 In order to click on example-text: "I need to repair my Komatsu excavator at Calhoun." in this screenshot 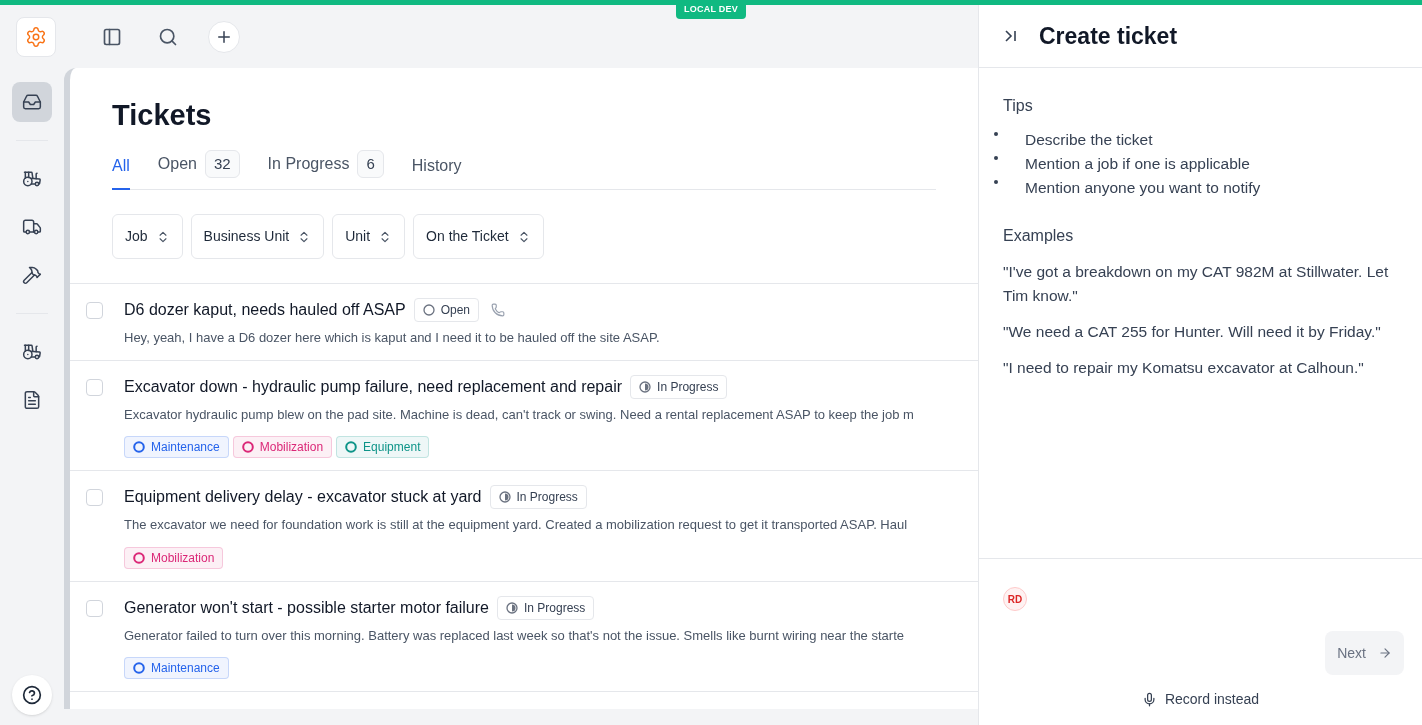, I will do `click(1184, 368)`.